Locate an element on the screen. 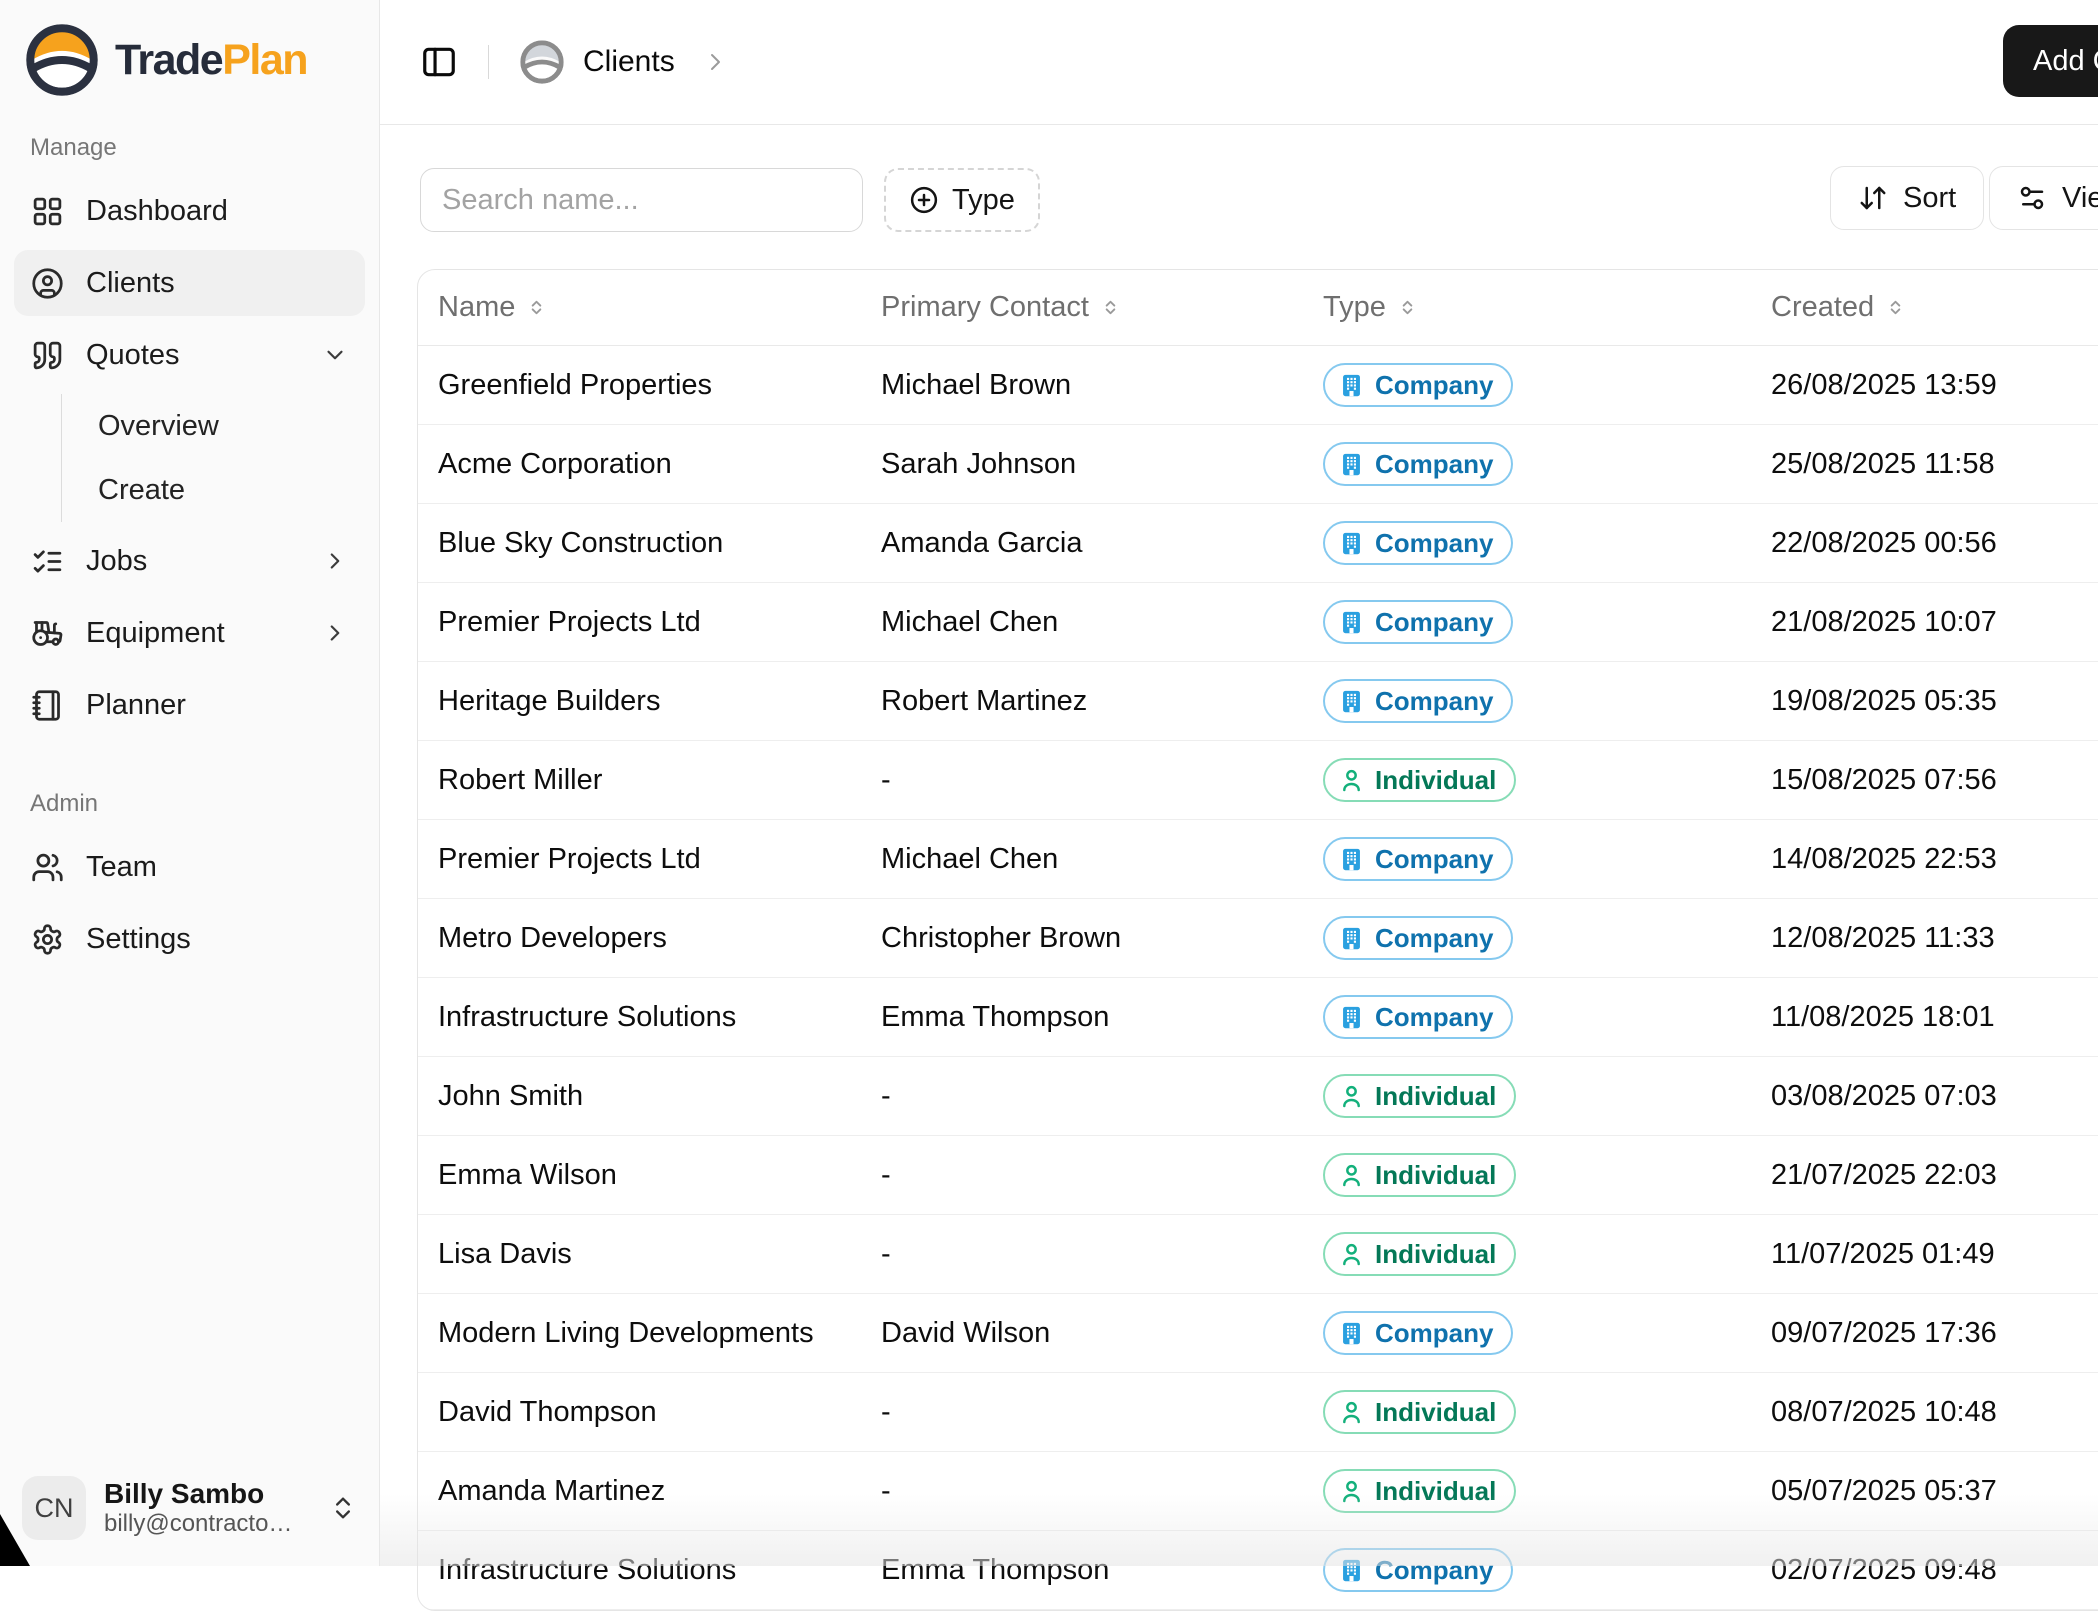  sidebar-item-settings: Settings is located at coordinates (189, 939).